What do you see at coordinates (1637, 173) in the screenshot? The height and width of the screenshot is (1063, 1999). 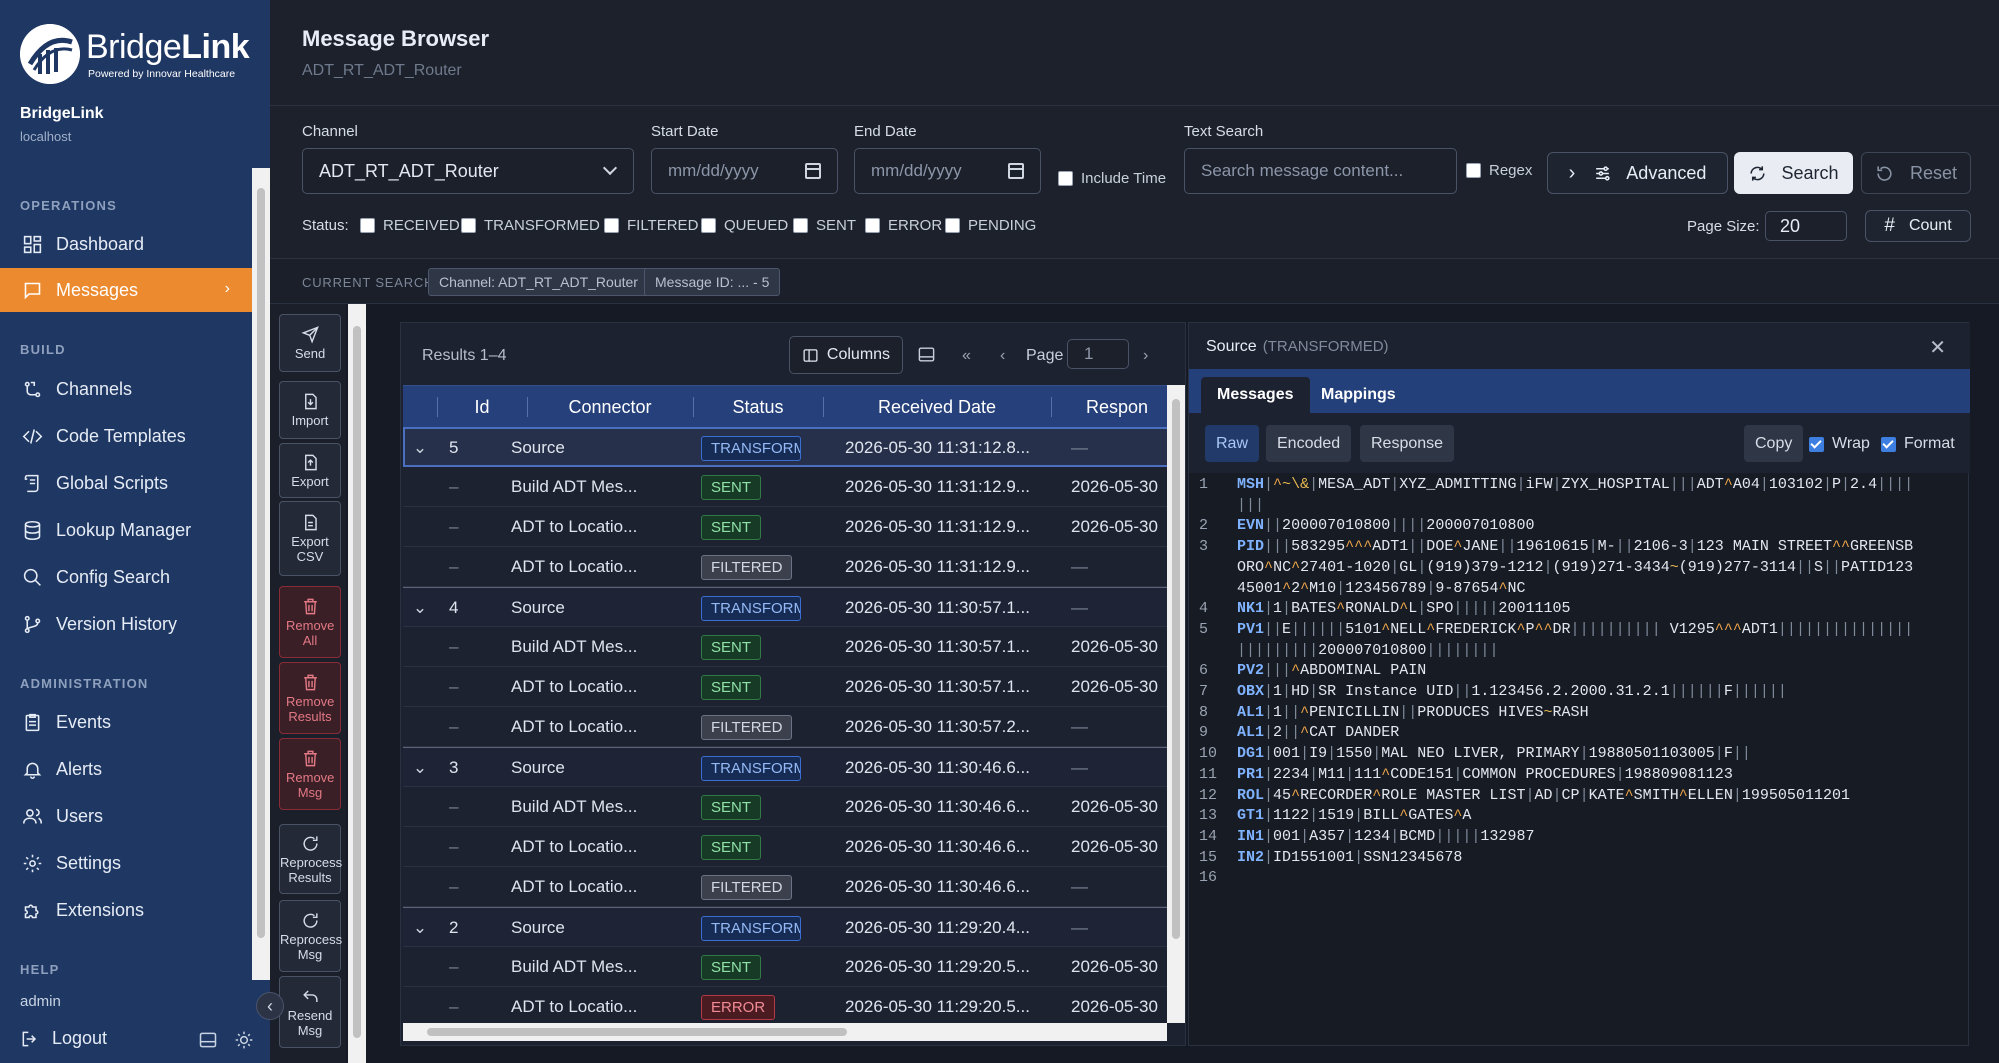 I see `advanced-button: › Advanced` at bounding box center [1637, 173].